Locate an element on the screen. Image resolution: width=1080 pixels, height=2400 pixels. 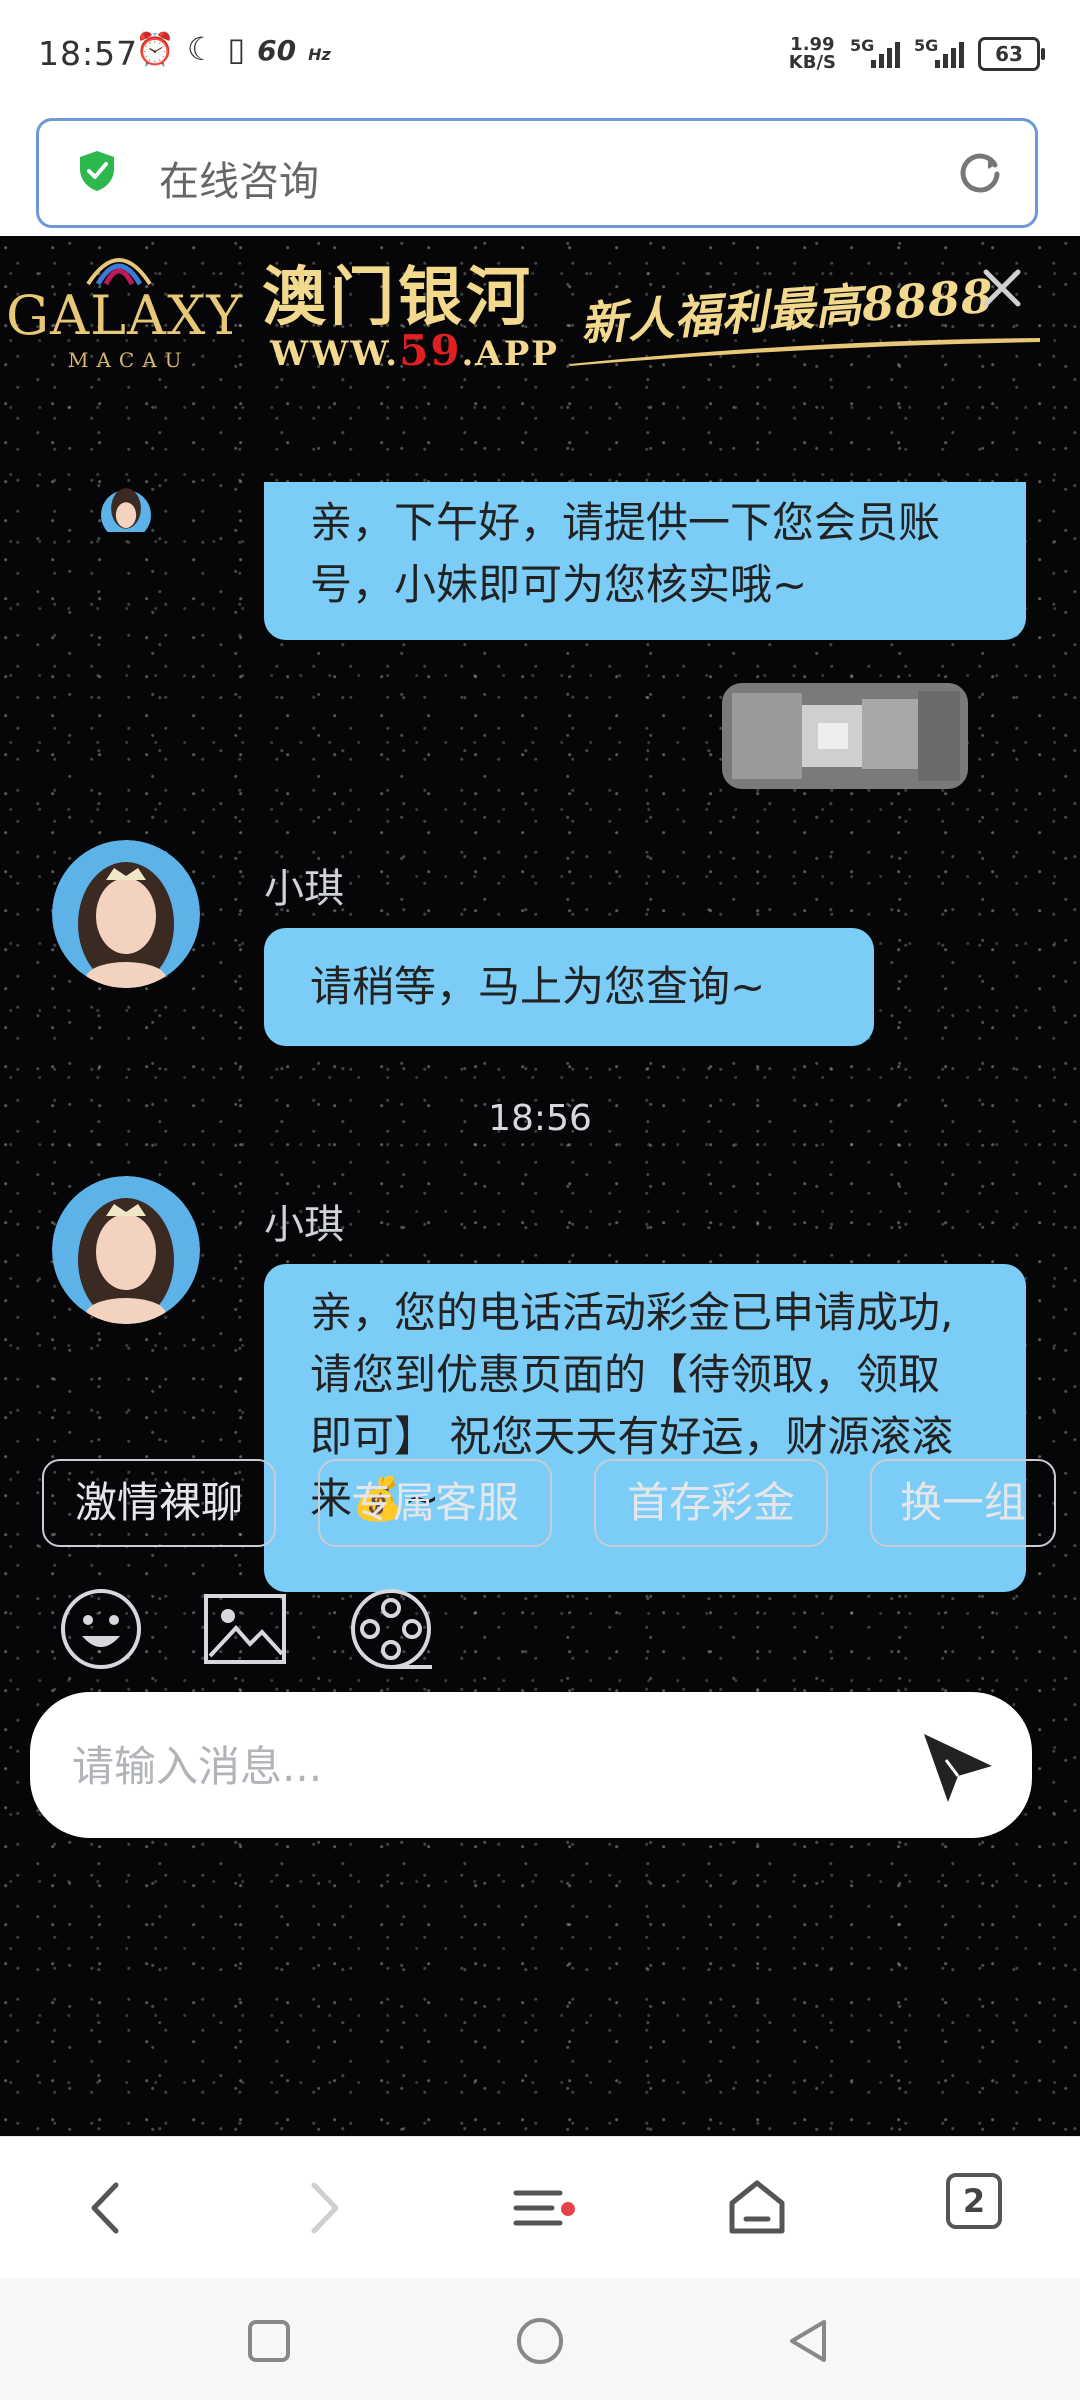
quick-reply-3: 首存彩金 is located at coordinates (711, 1503).